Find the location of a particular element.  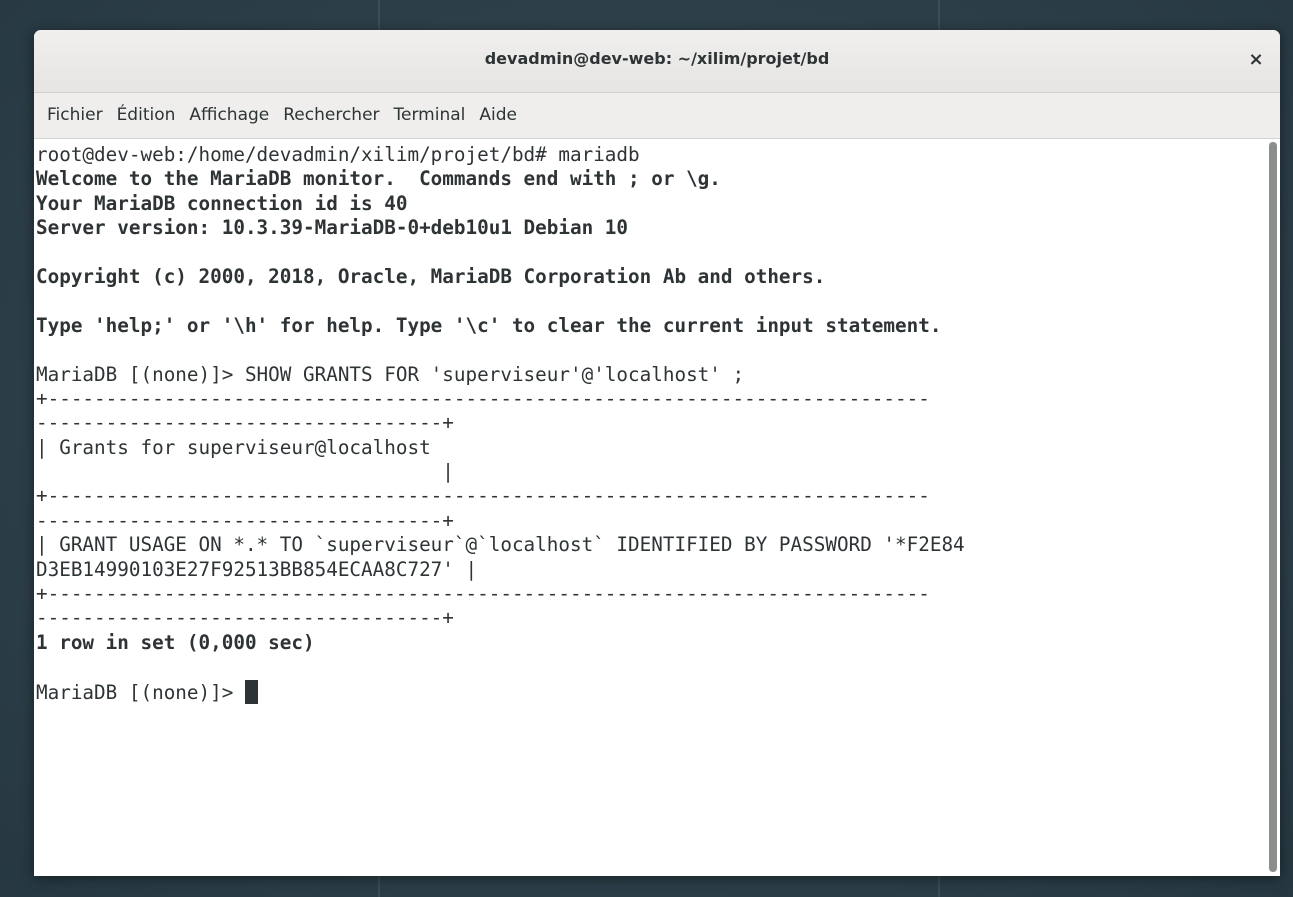

close-button: × is located at coordinates (1256, 60).